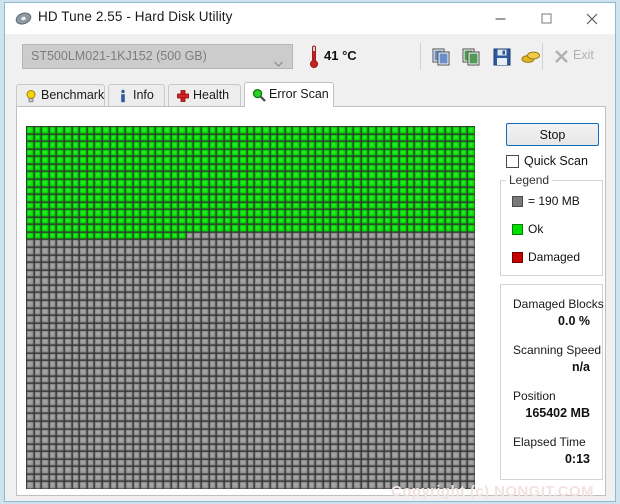 The width and height of the screenshot is (620, 504). Describe the element at coordinates (143, 95) in the screenshot. I see `tab-info-label: Info` at that location.